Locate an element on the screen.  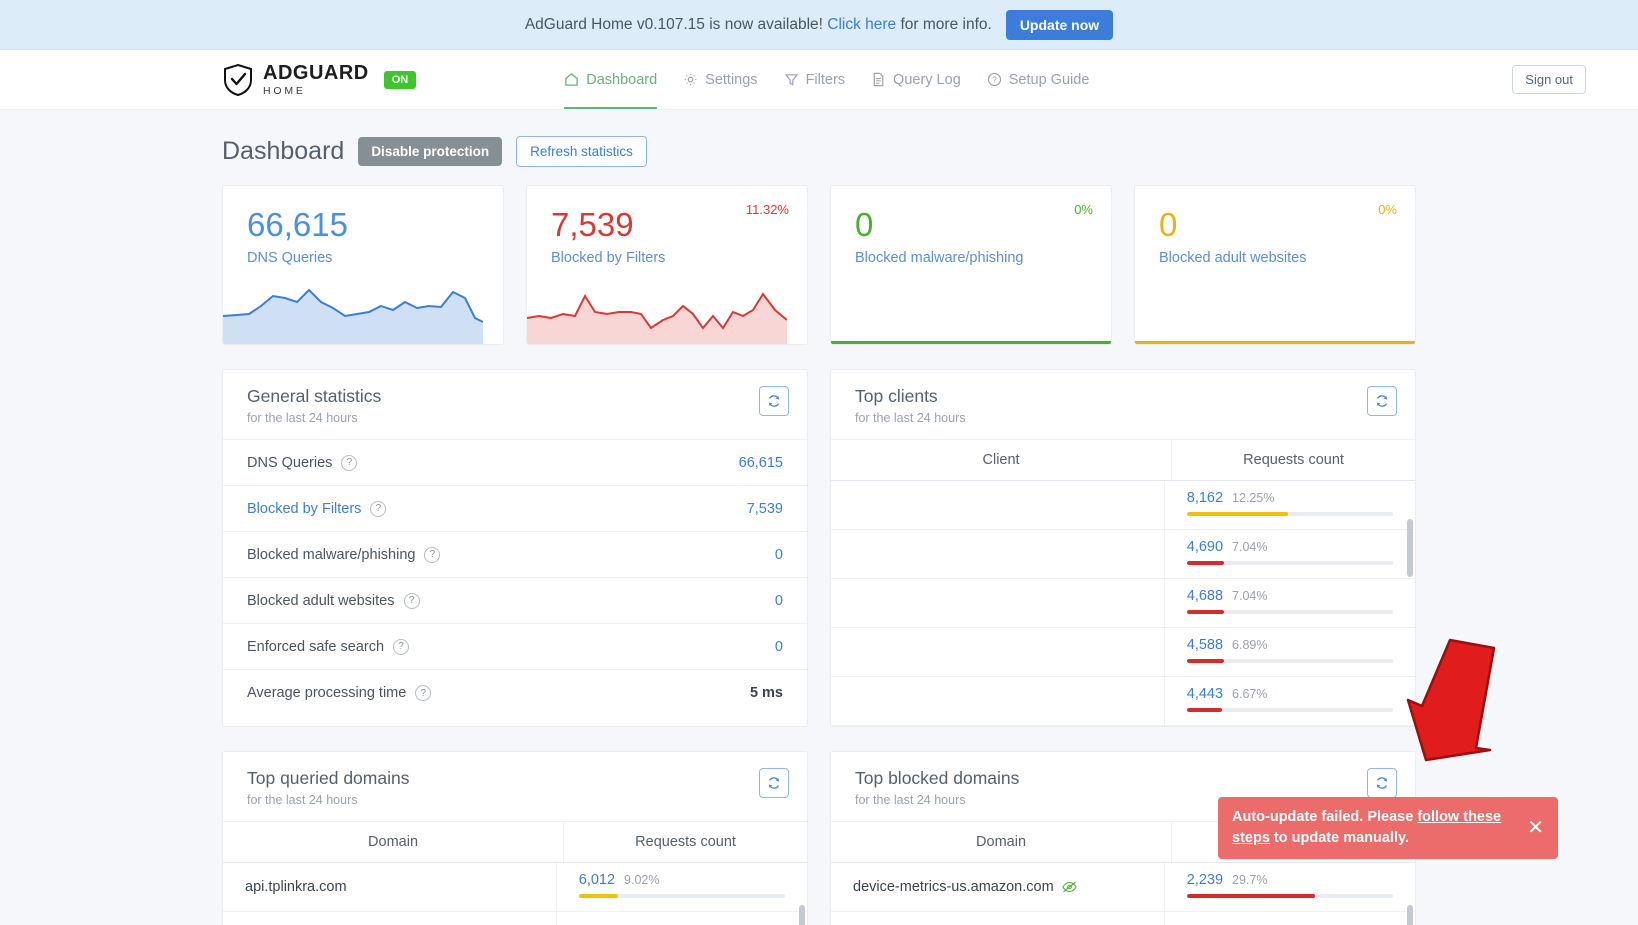
table-row: 4,588 6.89% is located at coordinates (1123, 652).